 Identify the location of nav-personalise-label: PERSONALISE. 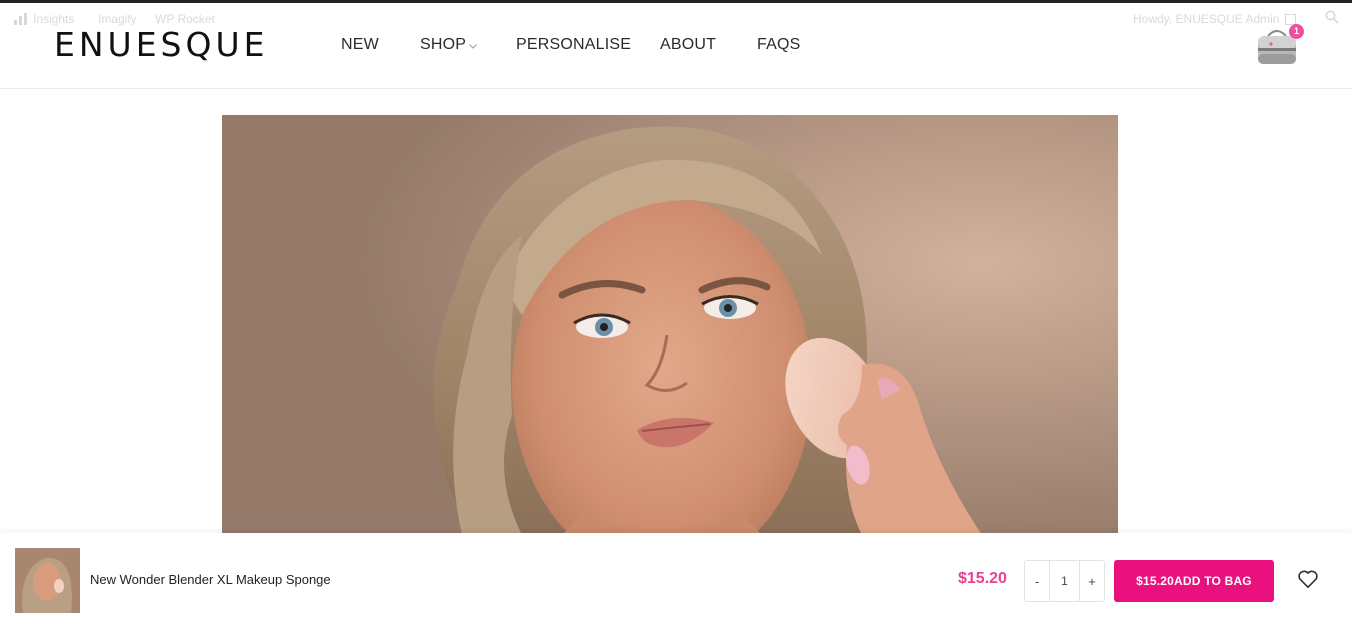
(574, 44).